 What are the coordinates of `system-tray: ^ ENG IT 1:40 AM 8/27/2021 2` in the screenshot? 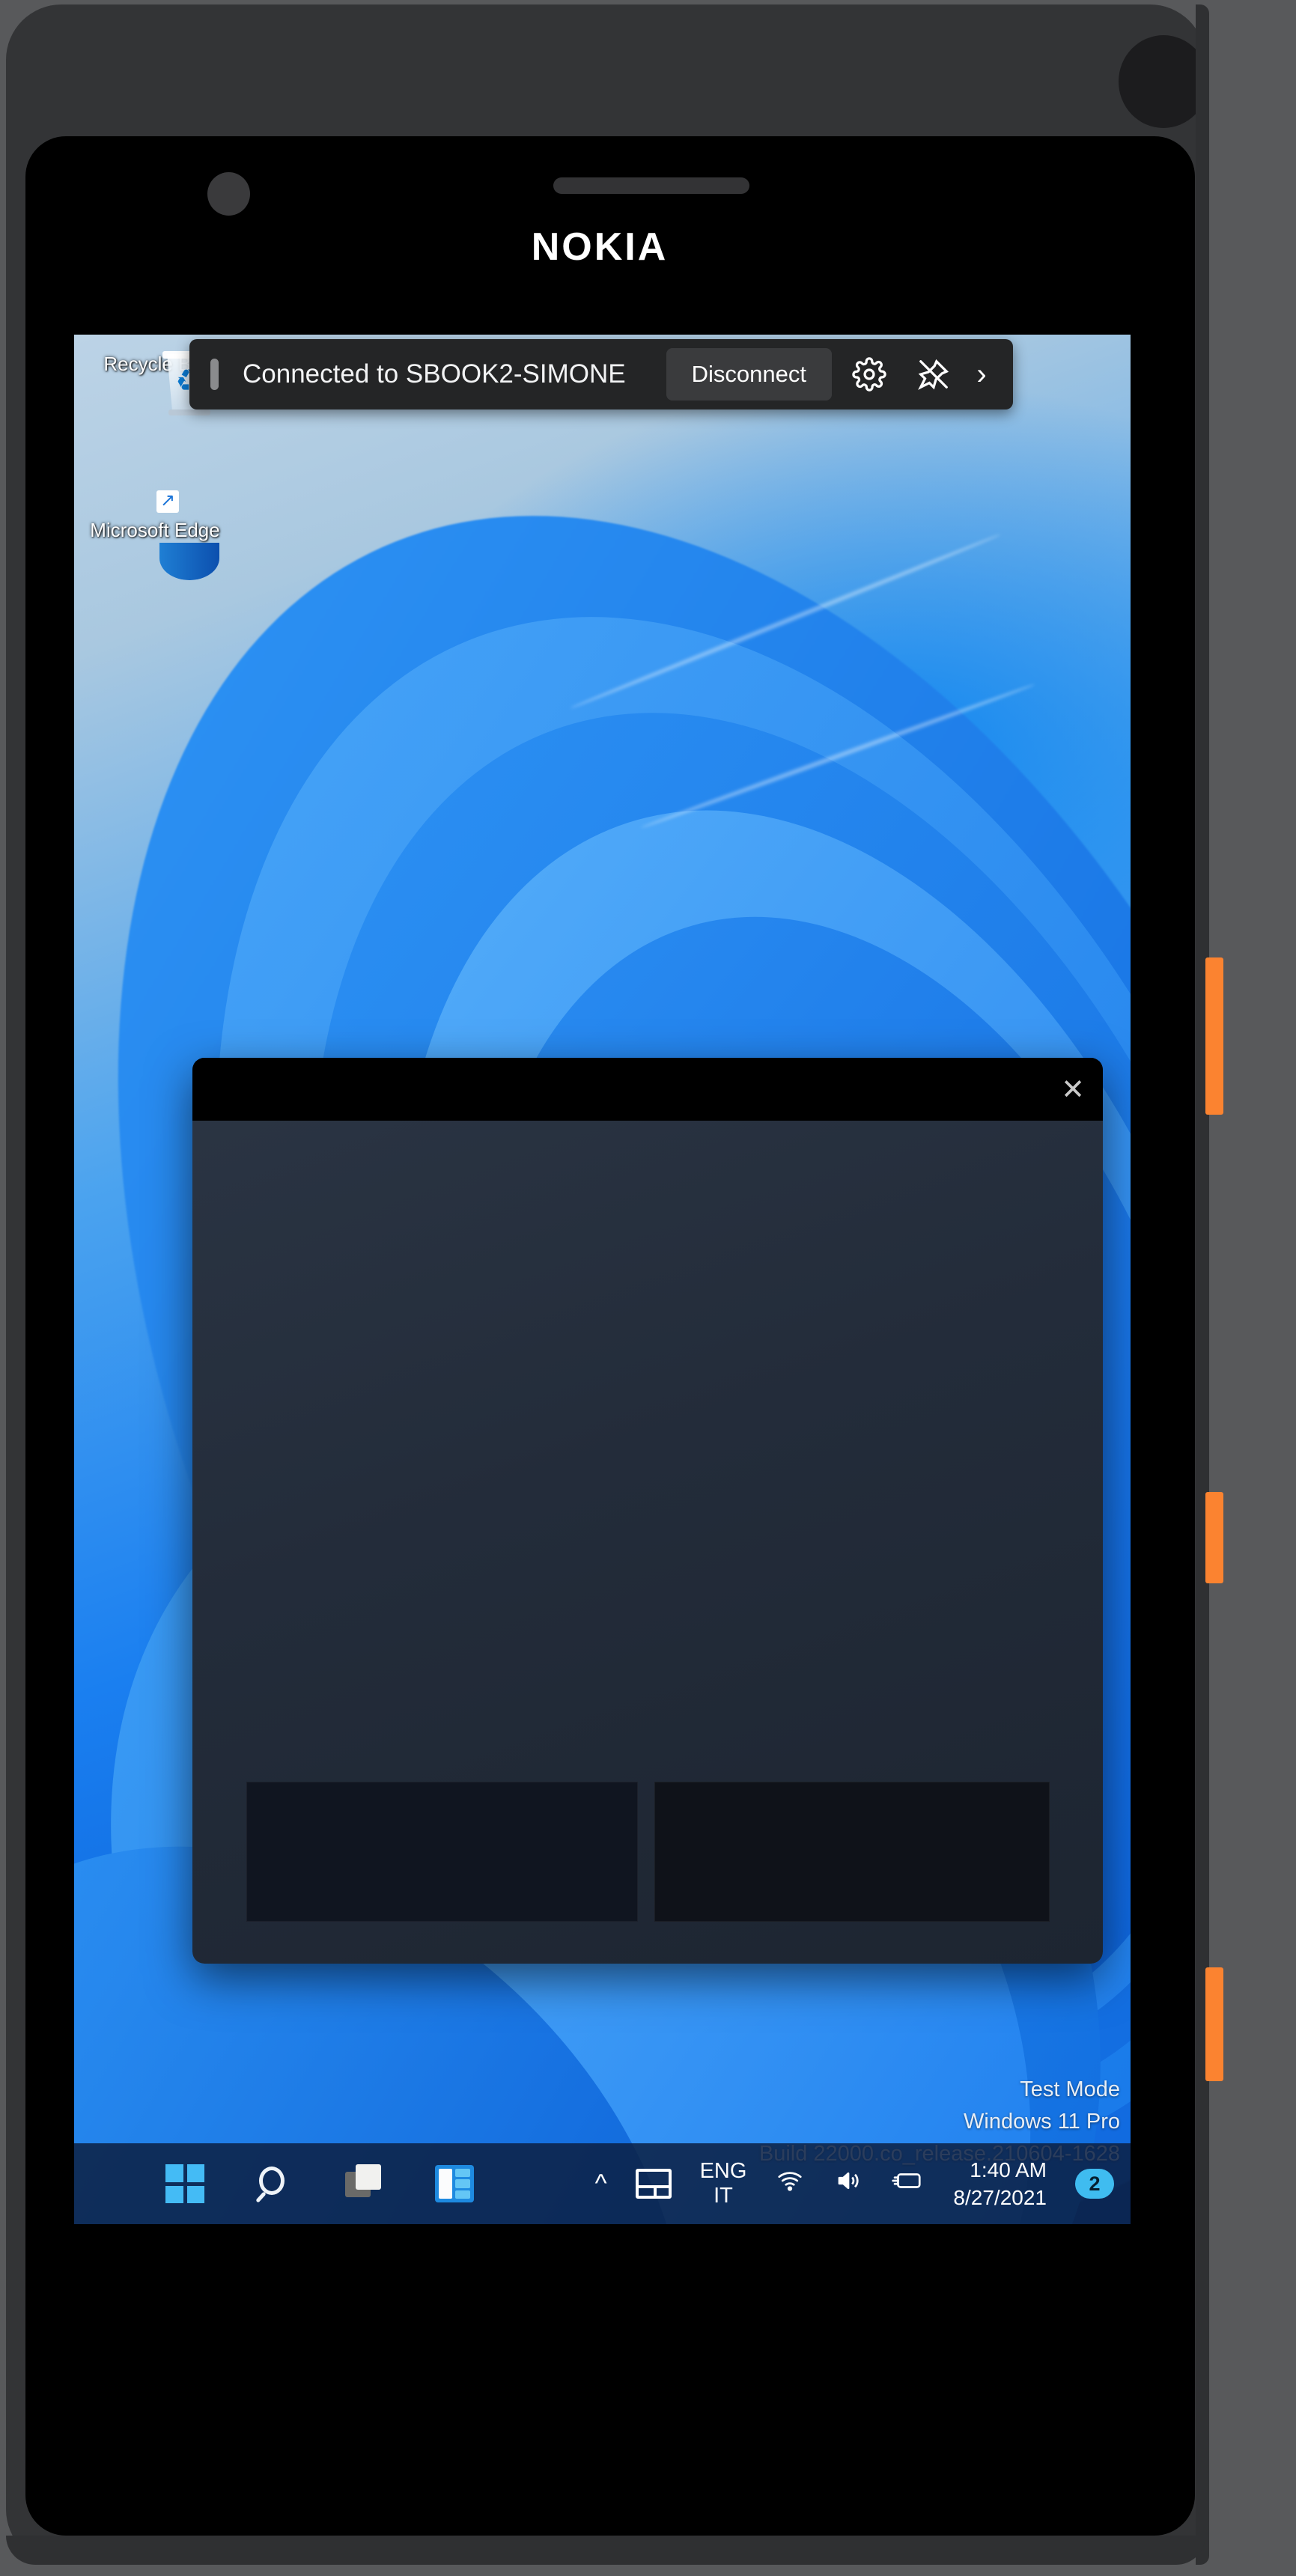 It's located at (854, 2183).